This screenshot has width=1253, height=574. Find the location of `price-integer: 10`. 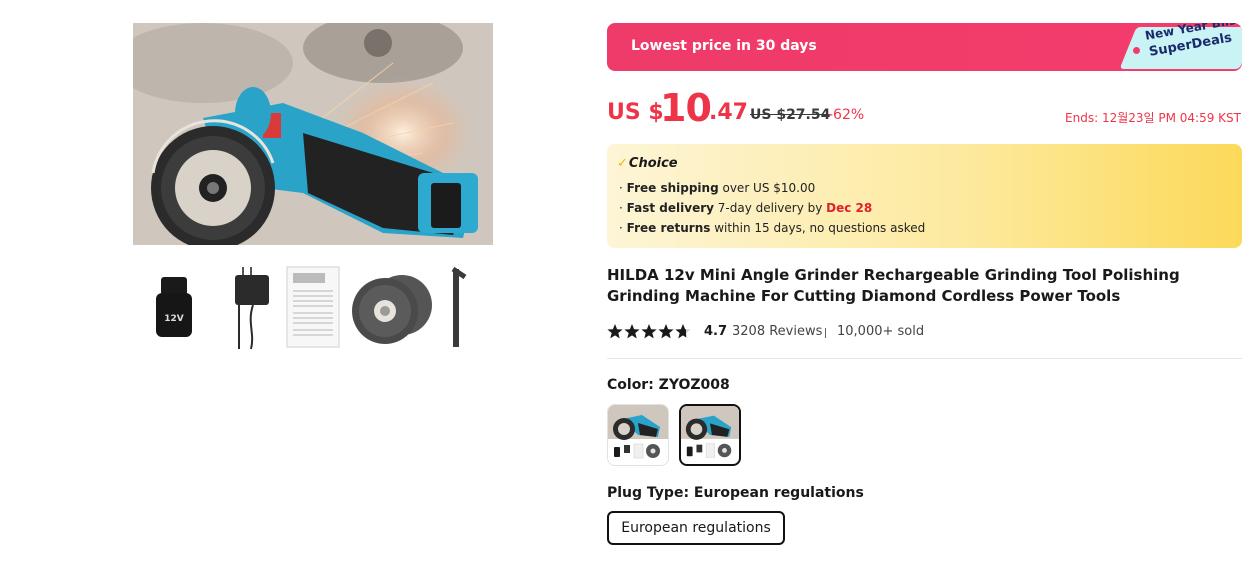

price-integer: 10 is located at coordinates (686, 108).